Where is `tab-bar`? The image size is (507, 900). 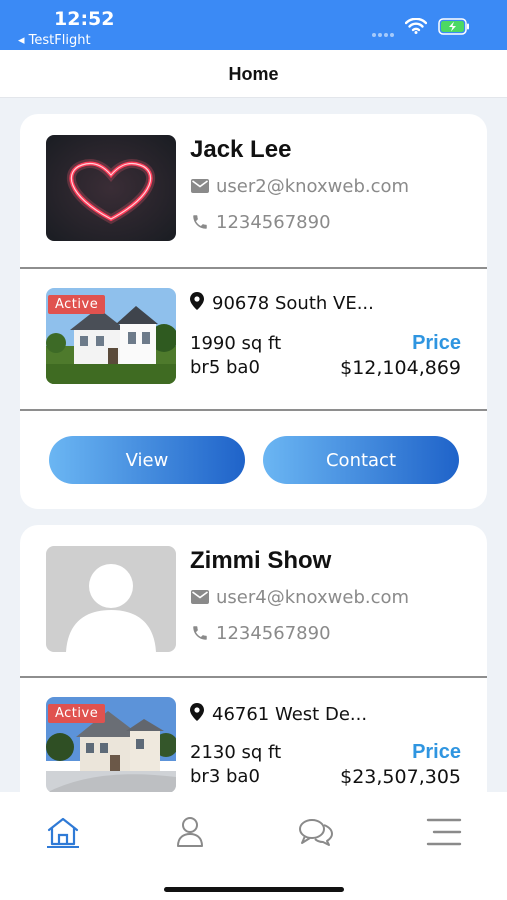 tab-bar is located at coordinates (253, 846).